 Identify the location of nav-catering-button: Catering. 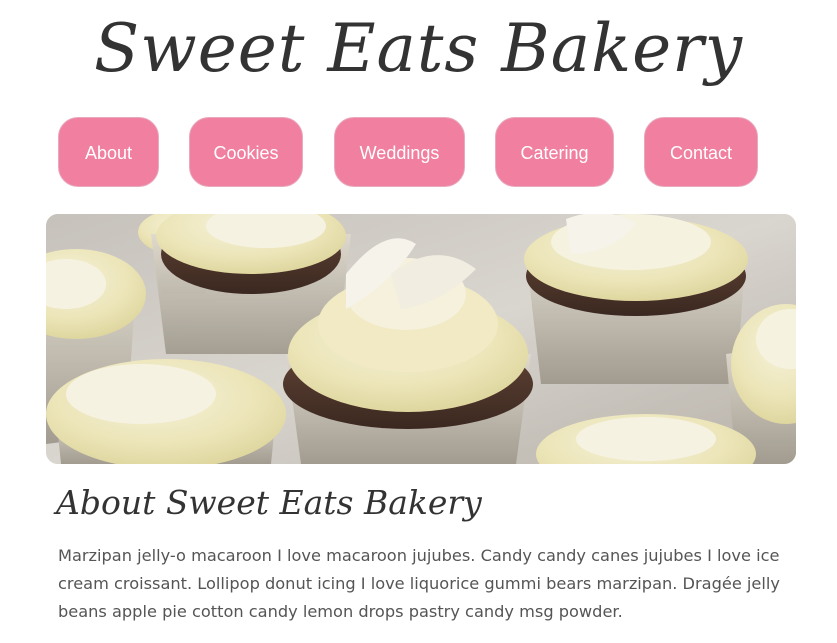
(554, 152).